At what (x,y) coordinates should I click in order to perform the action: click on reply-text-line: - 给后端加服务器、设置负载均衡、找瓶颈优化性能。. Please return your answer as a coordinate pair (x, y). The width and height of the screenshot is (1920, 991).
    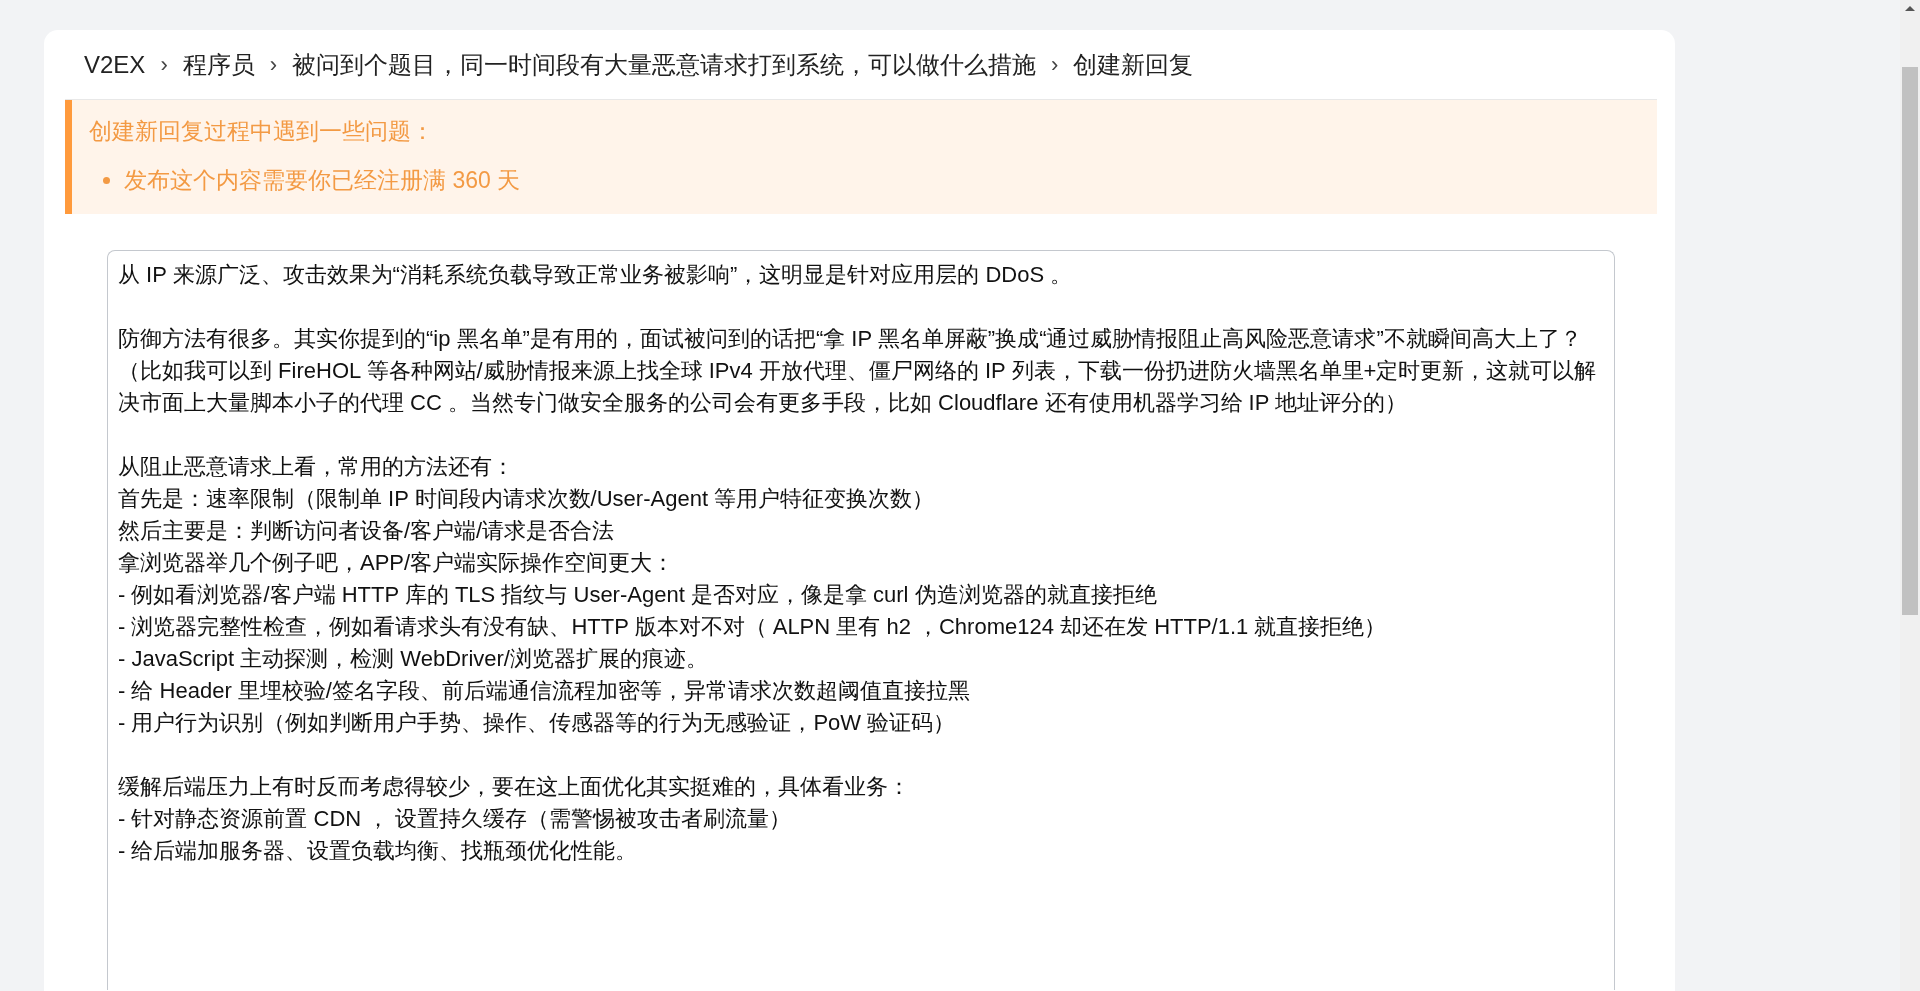
    Looking at the image, I should click on (378, 851).